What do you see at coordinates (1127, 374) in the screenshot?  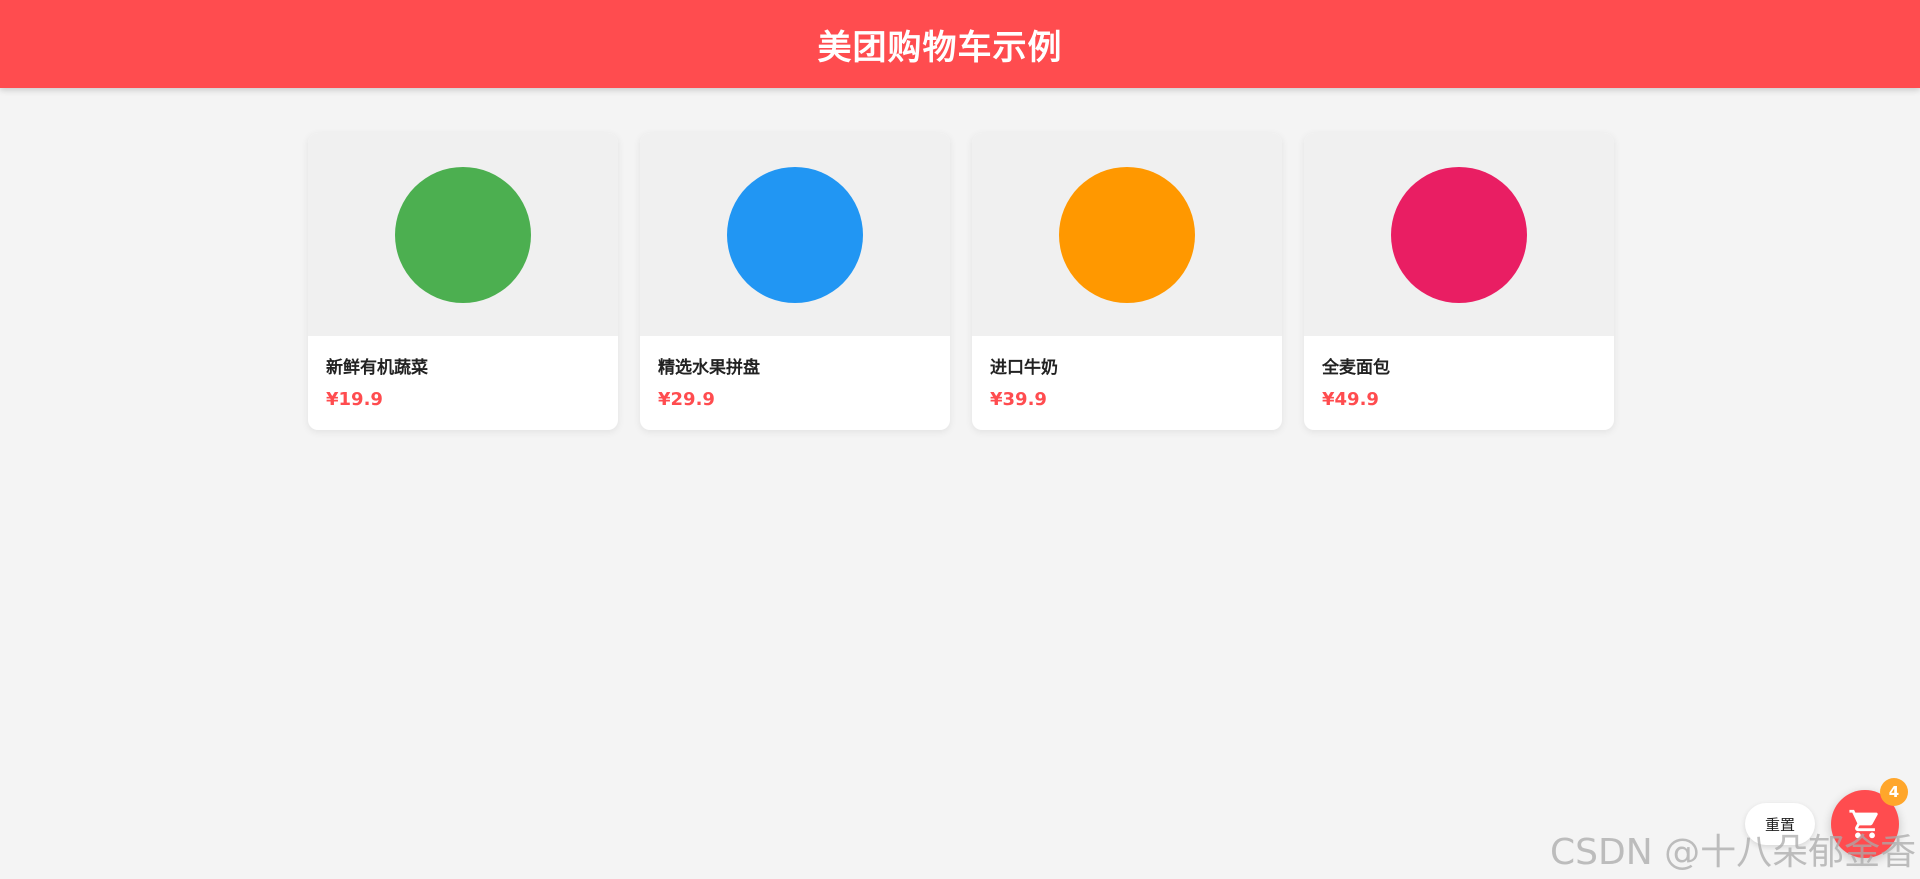 I see `product-info: 进口牛奶 ¥39.9` at bounding box center [1127, 374].